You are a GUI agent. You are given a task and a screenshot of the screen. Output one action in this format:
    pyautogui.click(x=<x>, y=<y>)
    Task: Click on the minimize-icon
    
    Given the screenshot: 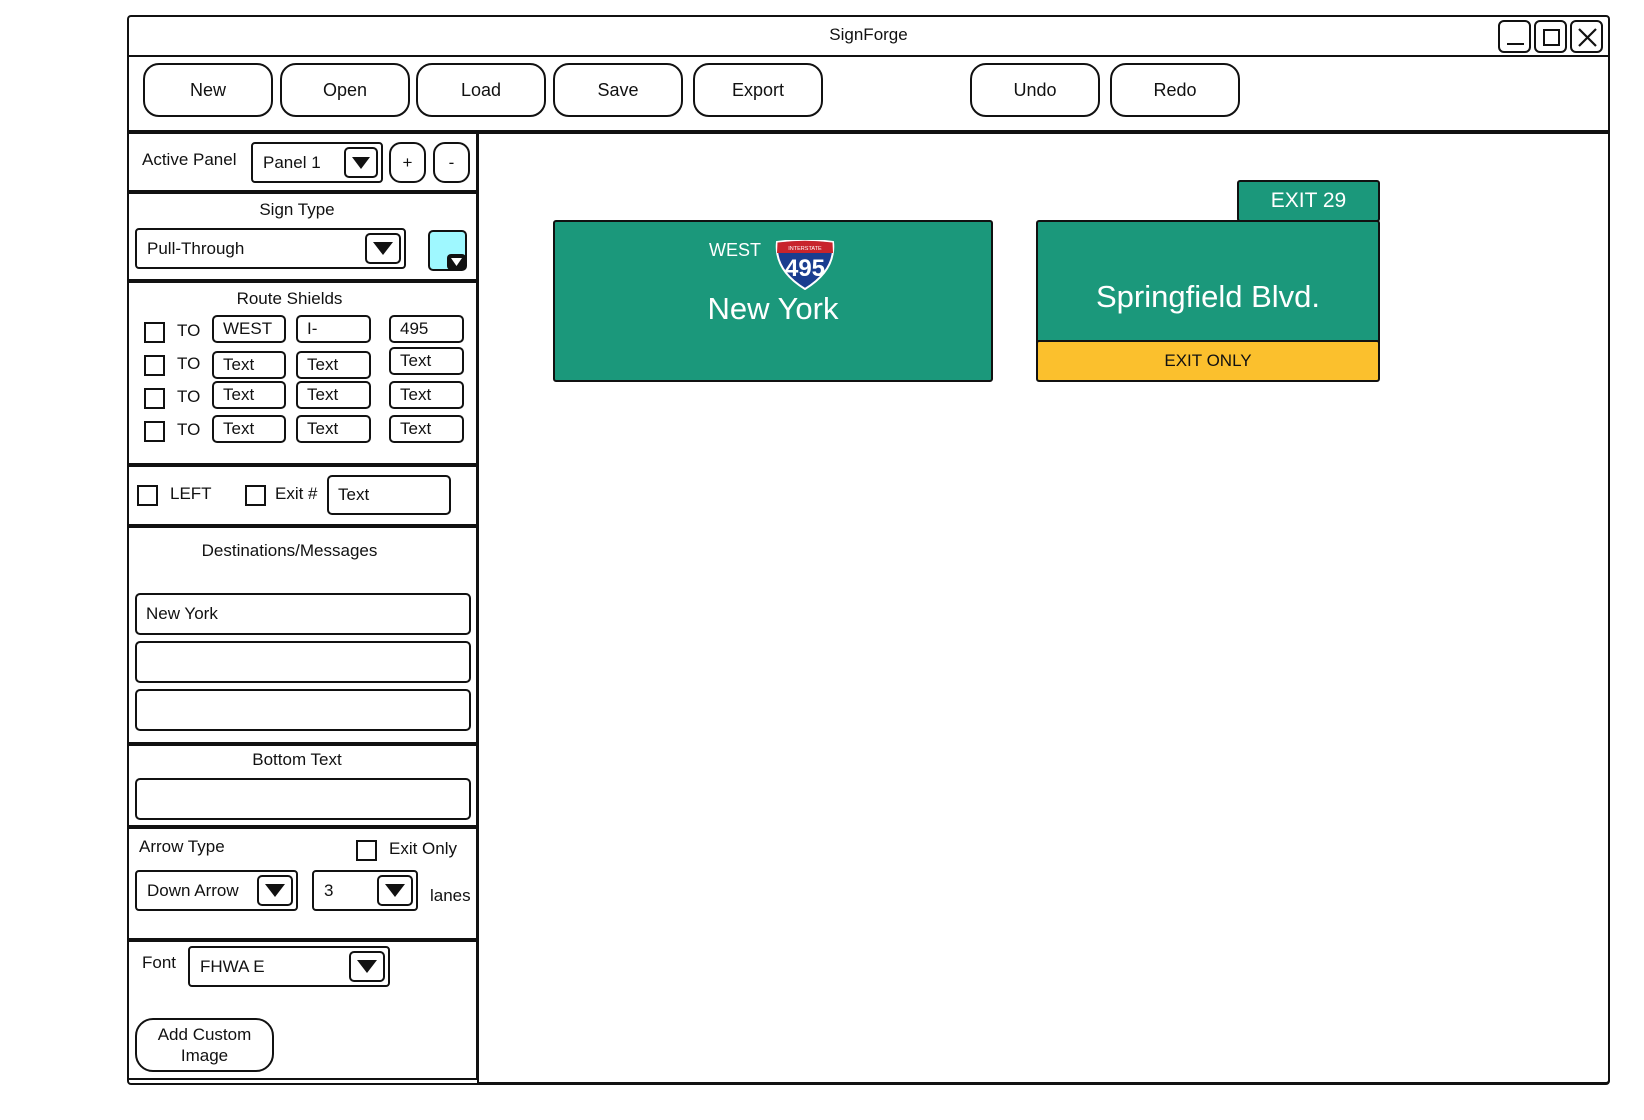 What is the action you would take?
    pyautogui.click(x=1515, y=44)
    